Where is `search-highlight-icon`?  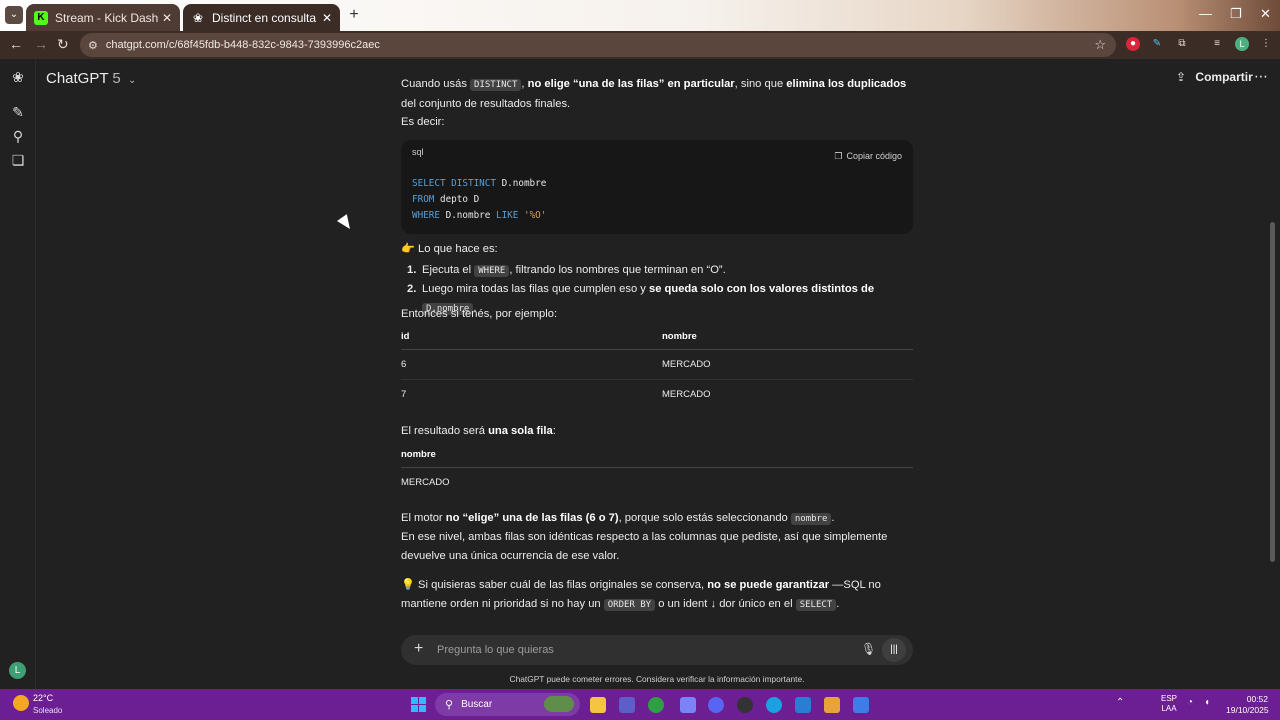
search-highlight-icon is located at coordinates (559, 704).